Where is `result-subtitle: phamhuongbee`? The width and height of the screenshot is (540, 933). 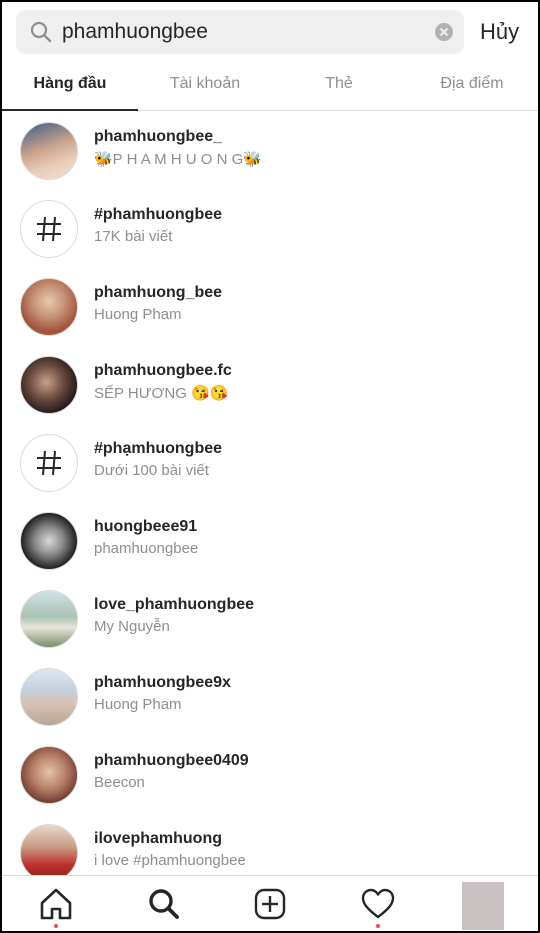 result-subtitle: phamhuongbee is located at coordinates (146, 548).